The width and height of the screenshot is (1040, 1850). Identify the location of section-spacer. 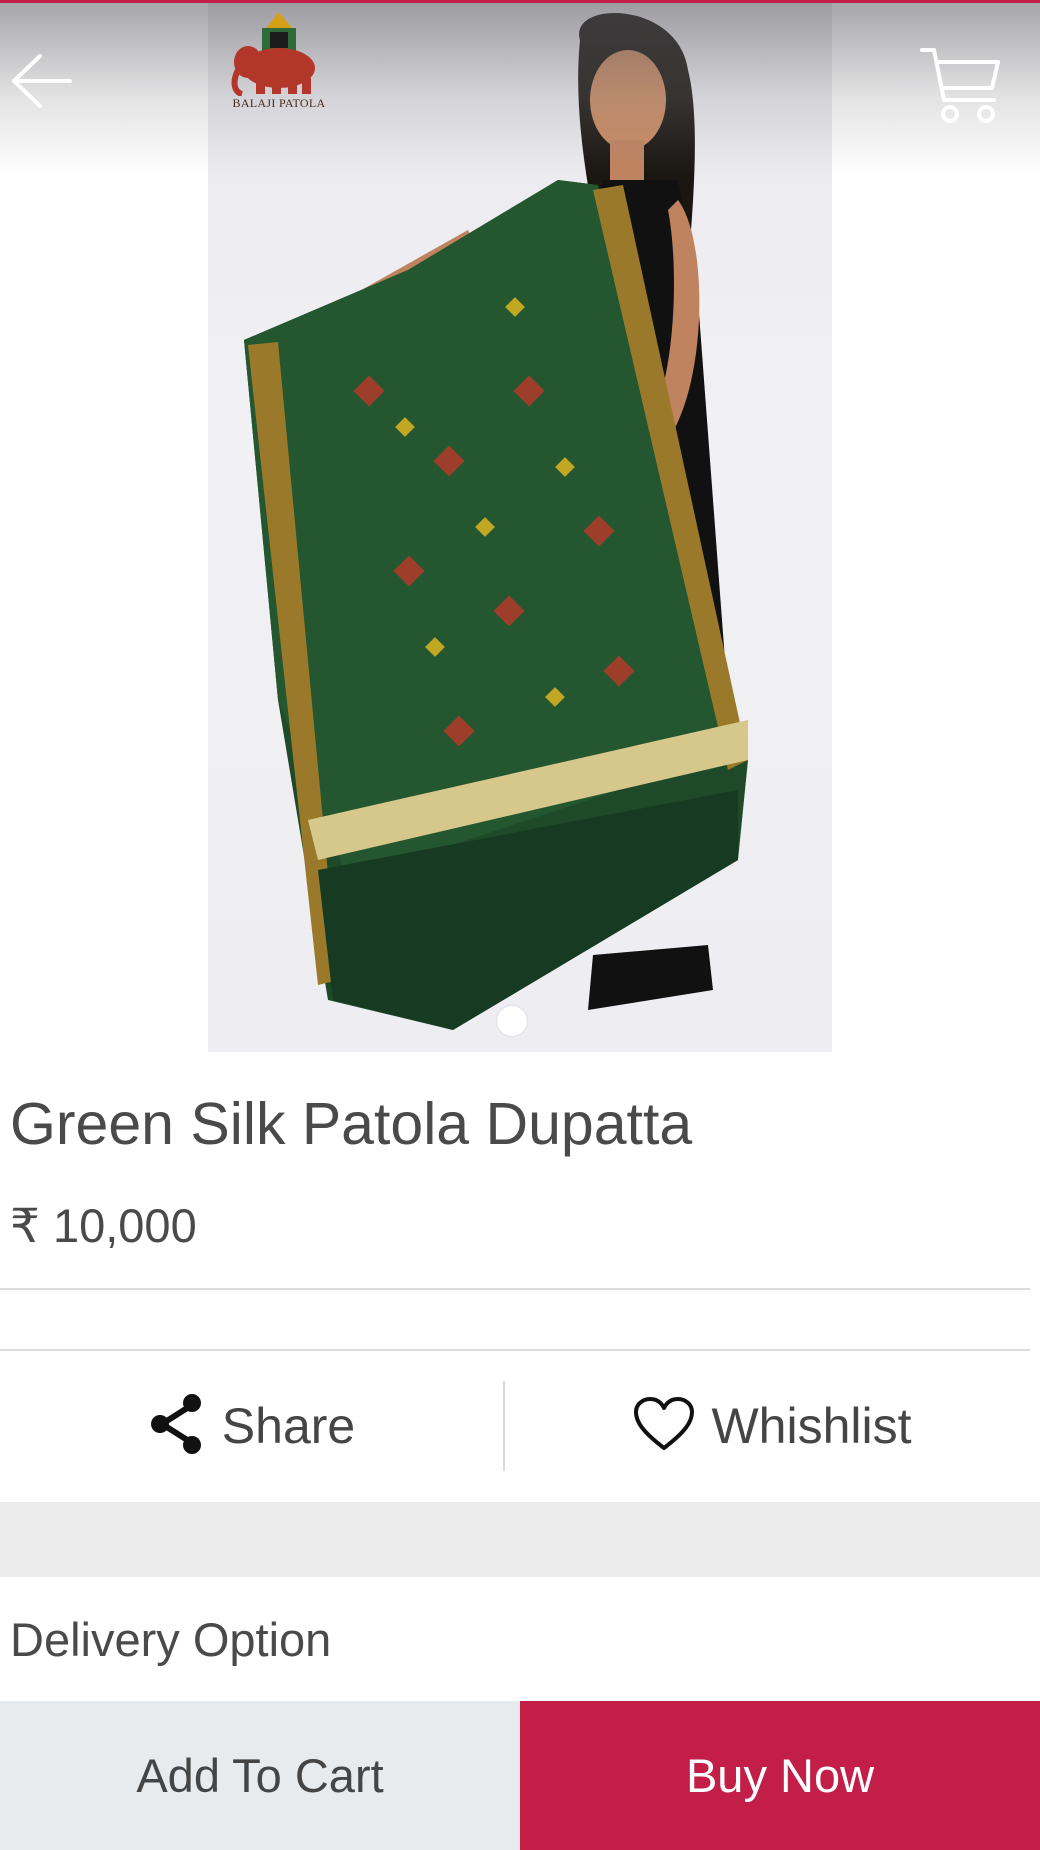
(520, 1539).